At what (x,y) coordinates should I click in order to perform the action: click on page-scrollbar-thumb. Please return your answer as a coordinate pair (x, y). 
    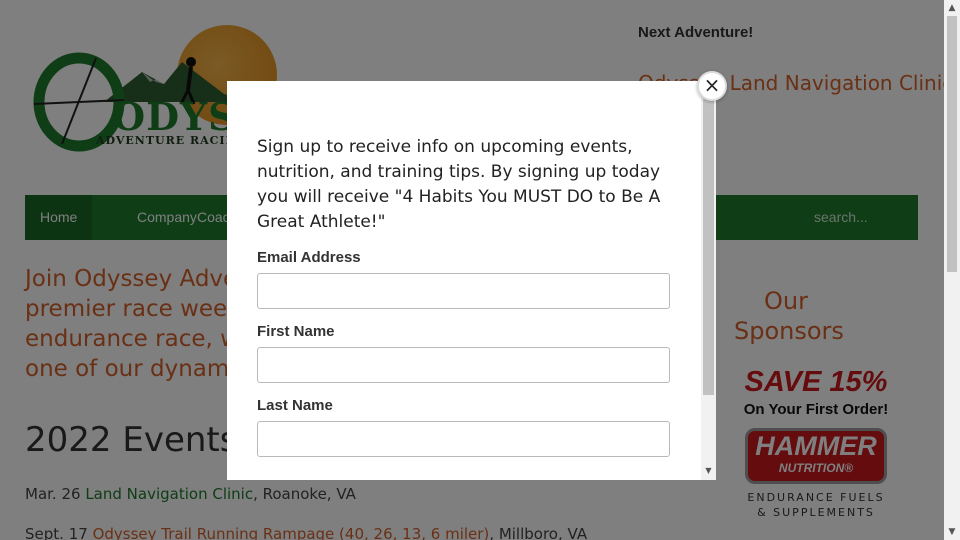
    Looking at the image, I should click on (952, 144).